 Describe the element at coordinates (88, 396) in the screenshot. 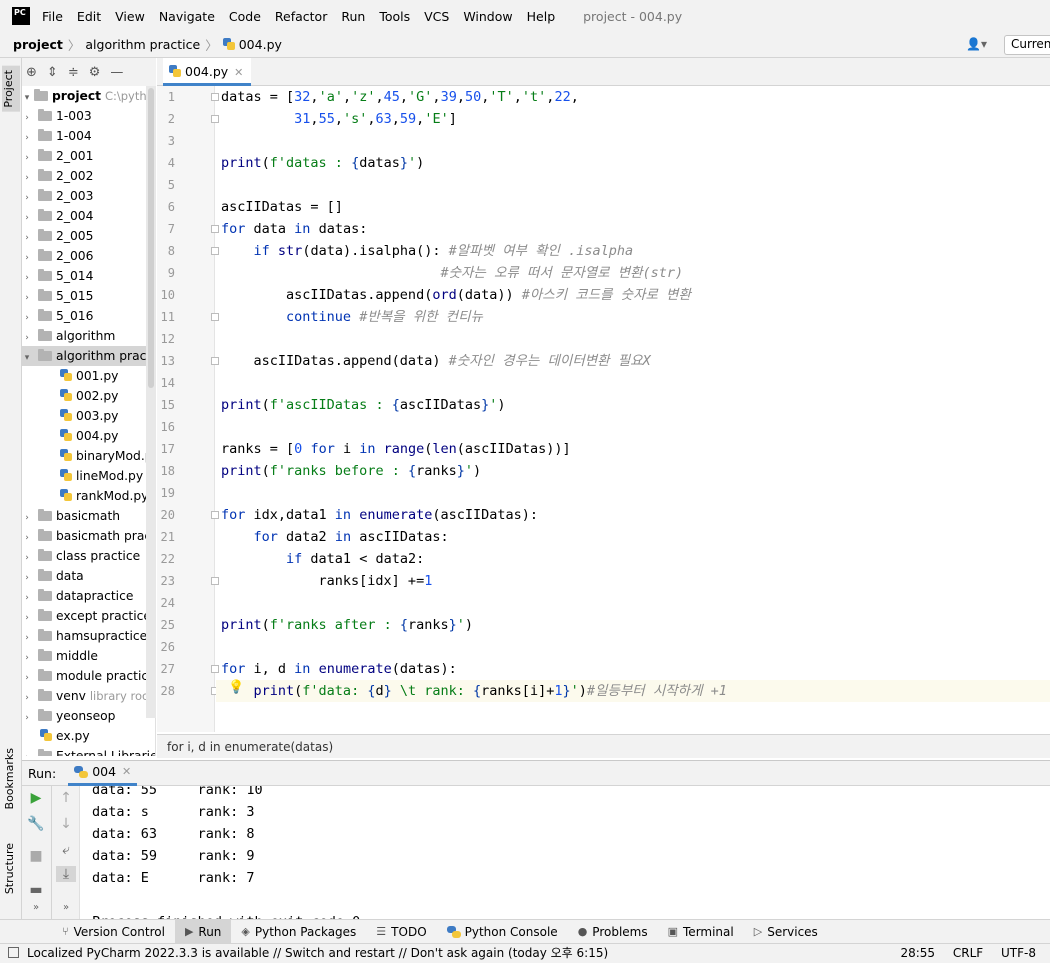

I see `tree-file: 002.py` at that location.